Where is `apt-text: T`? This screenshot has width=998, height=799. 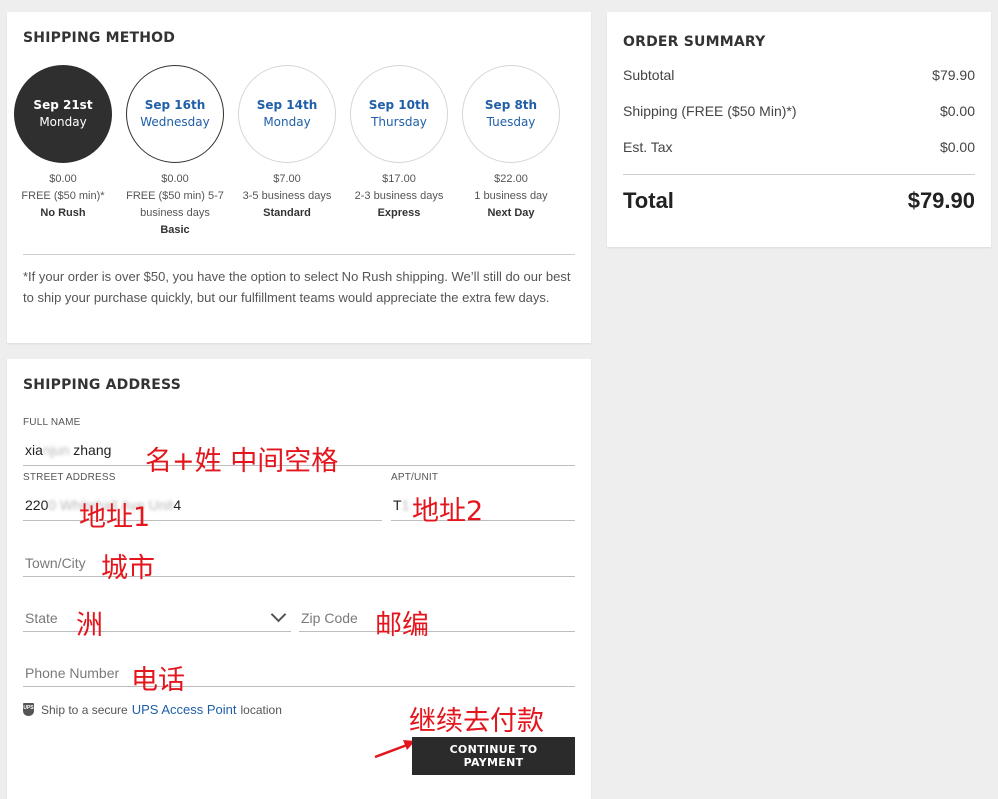
apt-text: T is located at coordinates (397, 505).